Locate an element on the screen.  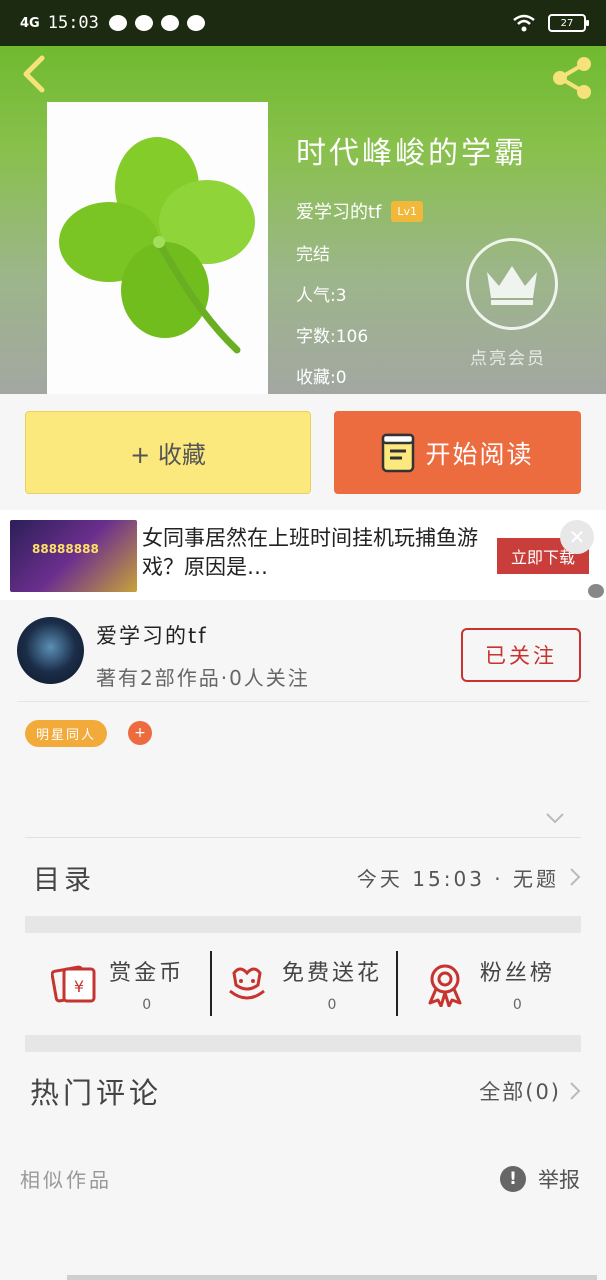
follow-button: 已关注 is located at coordinates (521, 655).